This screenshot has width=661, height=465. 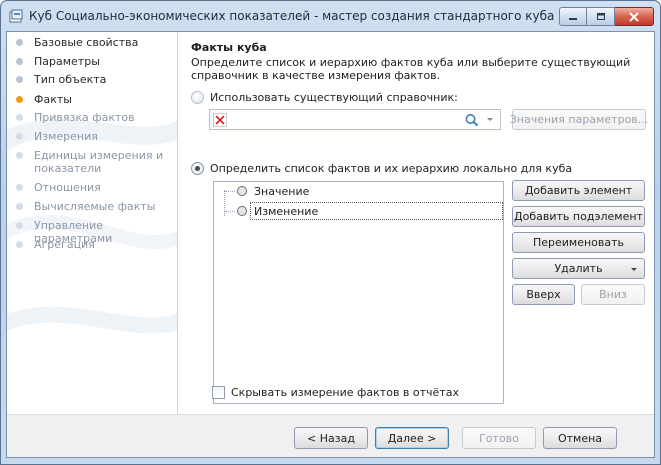 I want to click on step-basic-properties: Базовые свойства, so click(x=92, y=42).